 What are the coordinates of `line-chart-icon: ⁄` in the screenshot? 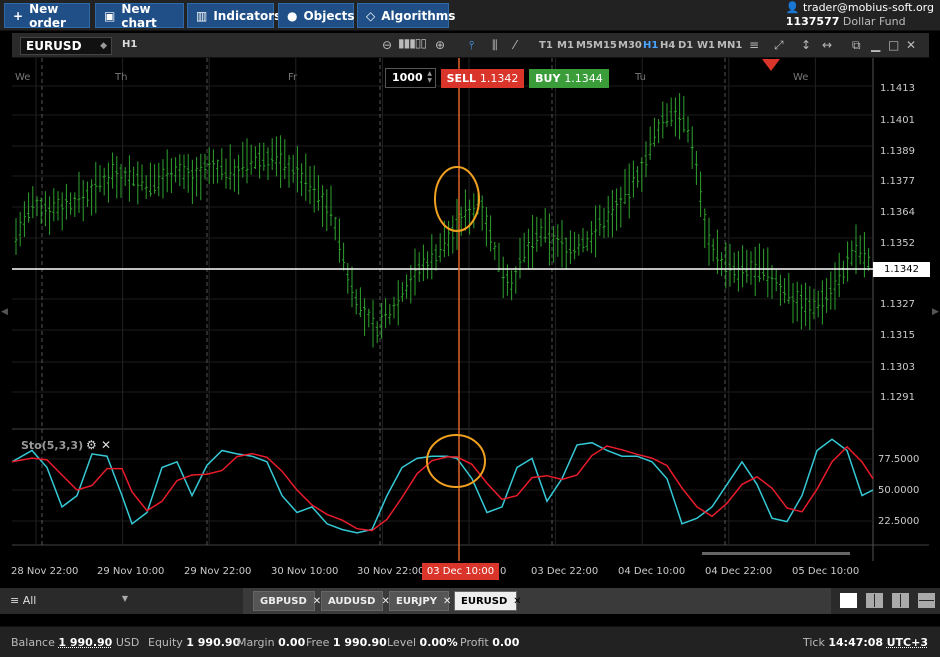 It's located at (515, 45).